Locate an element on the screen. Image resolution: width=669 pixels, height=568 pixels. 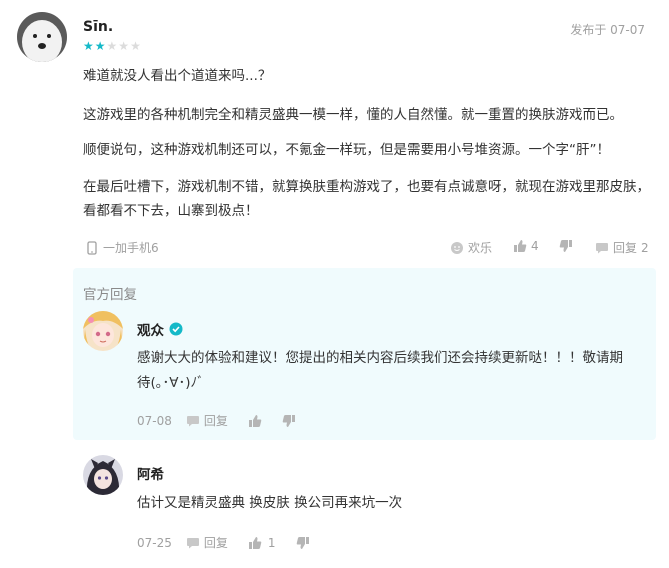
official-name-row: 观众 is located at coordinates (160, 329).